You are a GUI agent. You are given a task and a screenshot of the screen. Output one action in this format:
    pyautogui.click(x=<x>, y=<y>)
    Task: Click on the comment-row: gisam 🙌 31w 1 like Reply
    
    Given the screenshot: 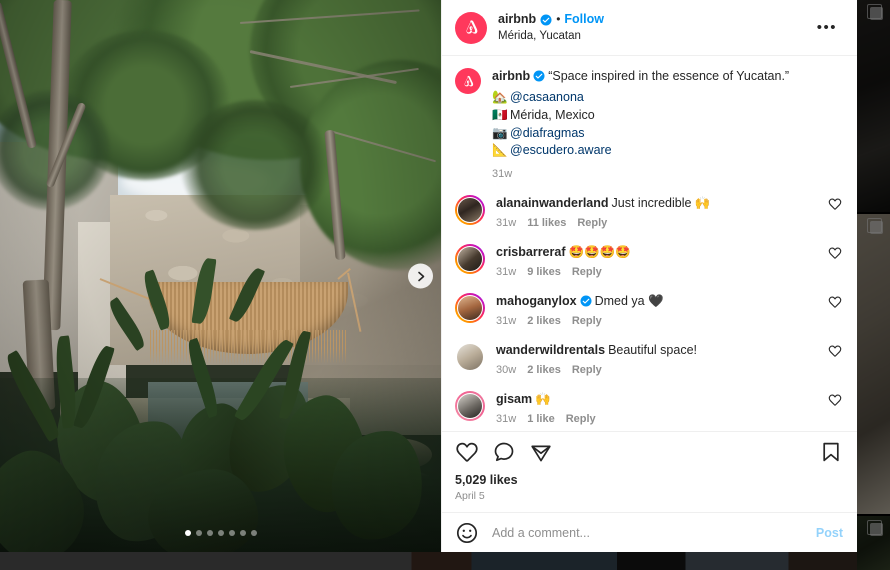 What is the action you would take?
    pyautogui.click(x=649, y=408)
    